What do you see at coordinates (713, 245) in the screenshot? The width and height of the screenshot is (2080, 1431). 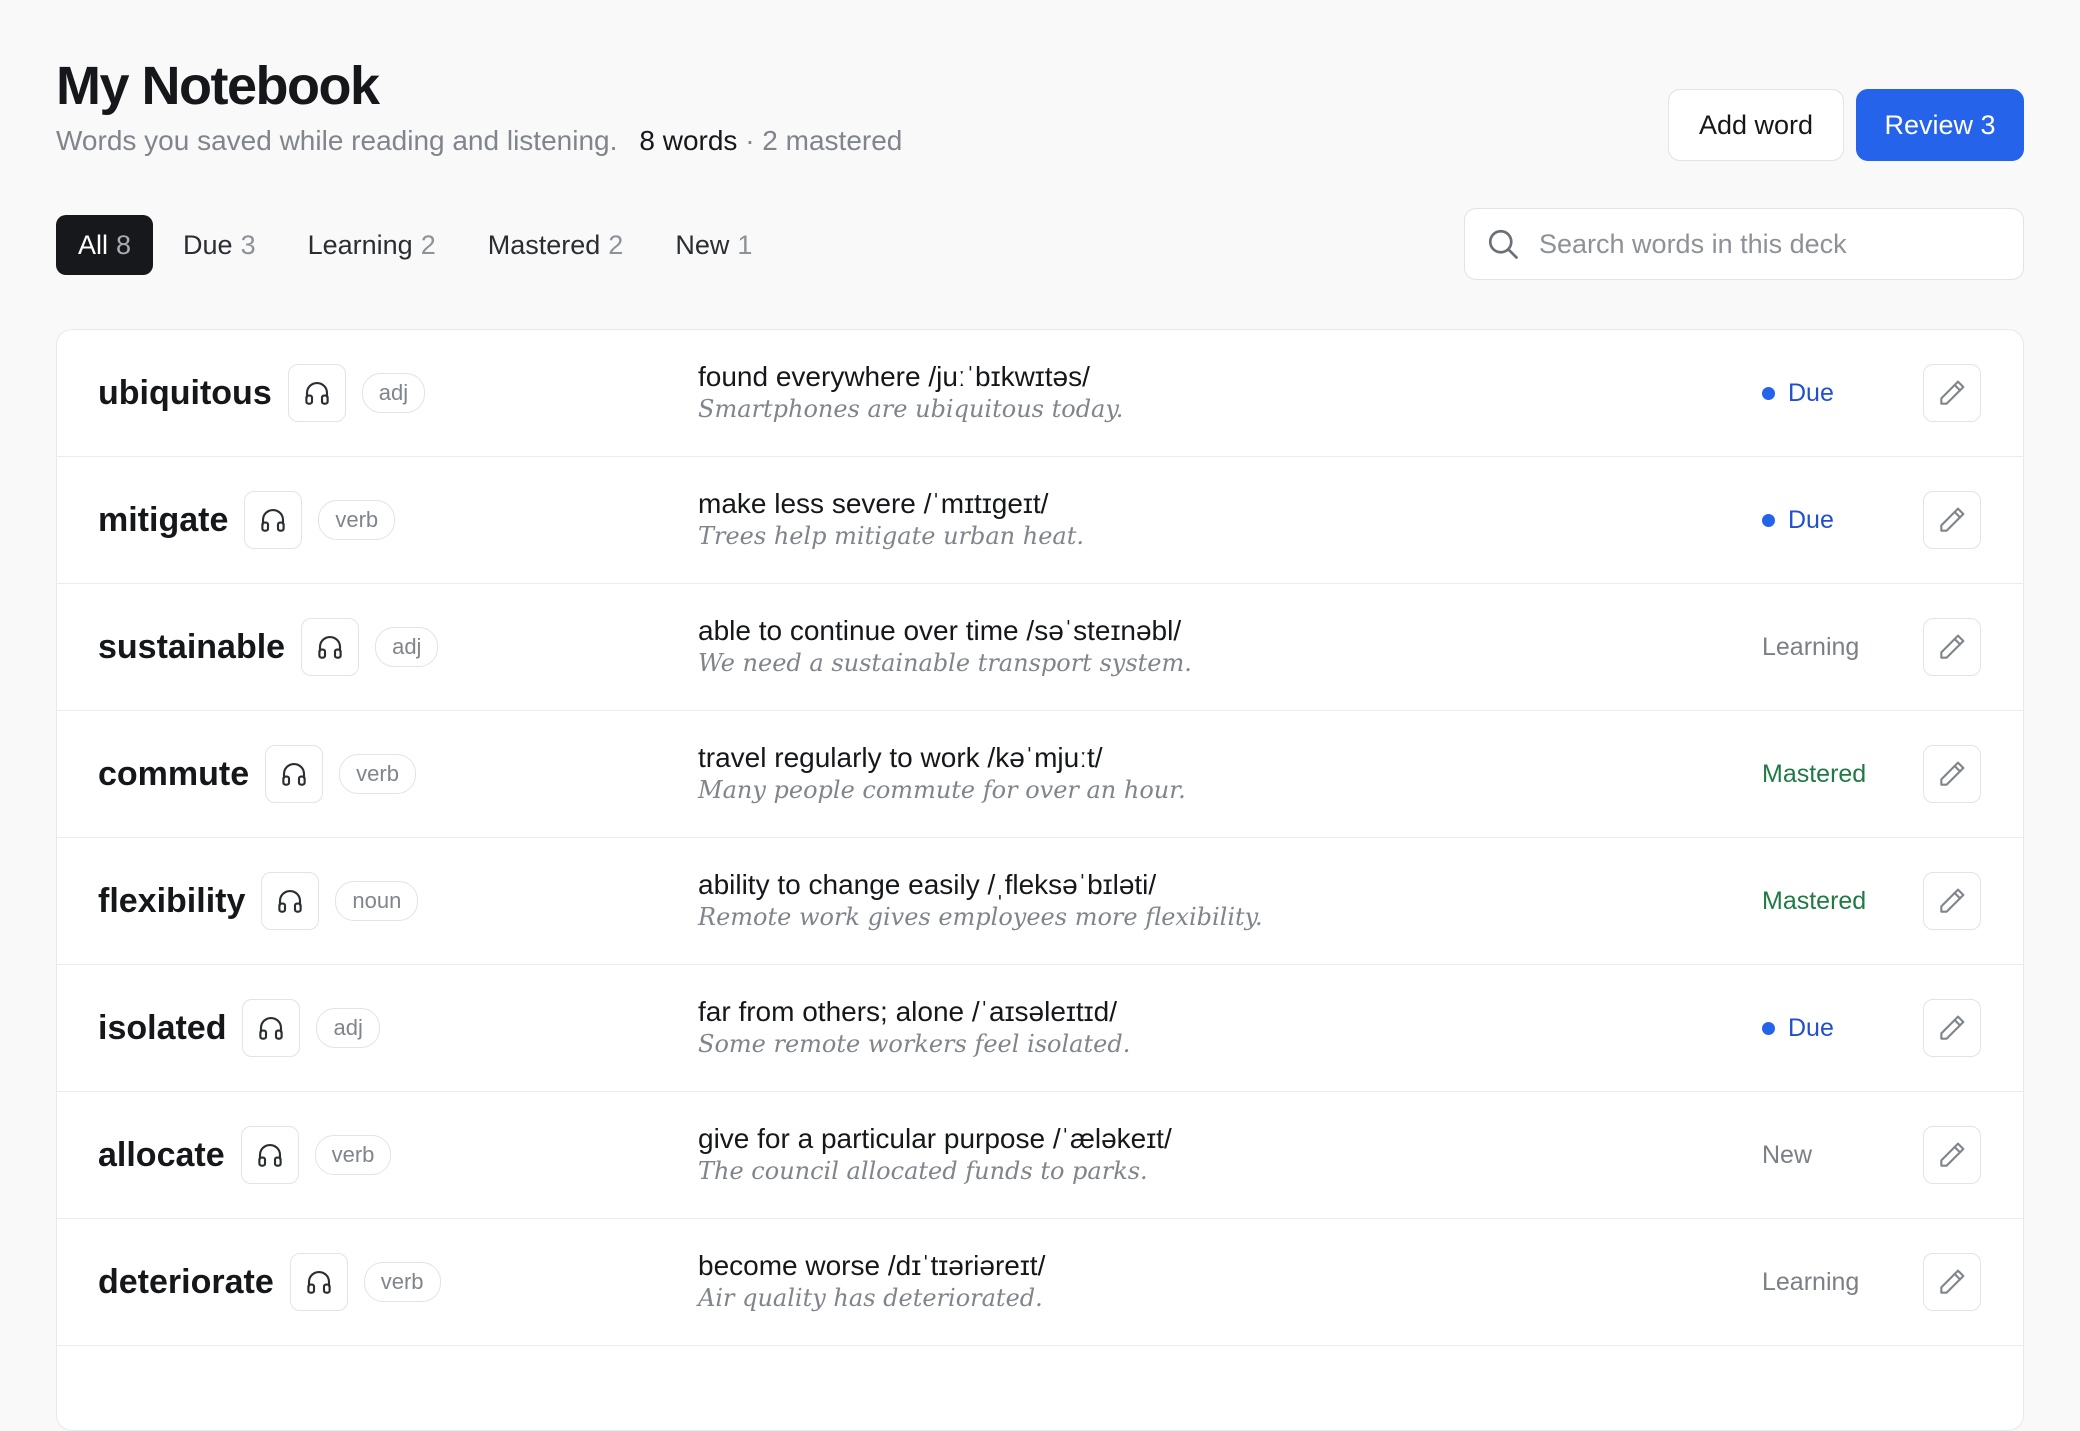 I see `tab-new: New 1` at bounding box center [713, 245].